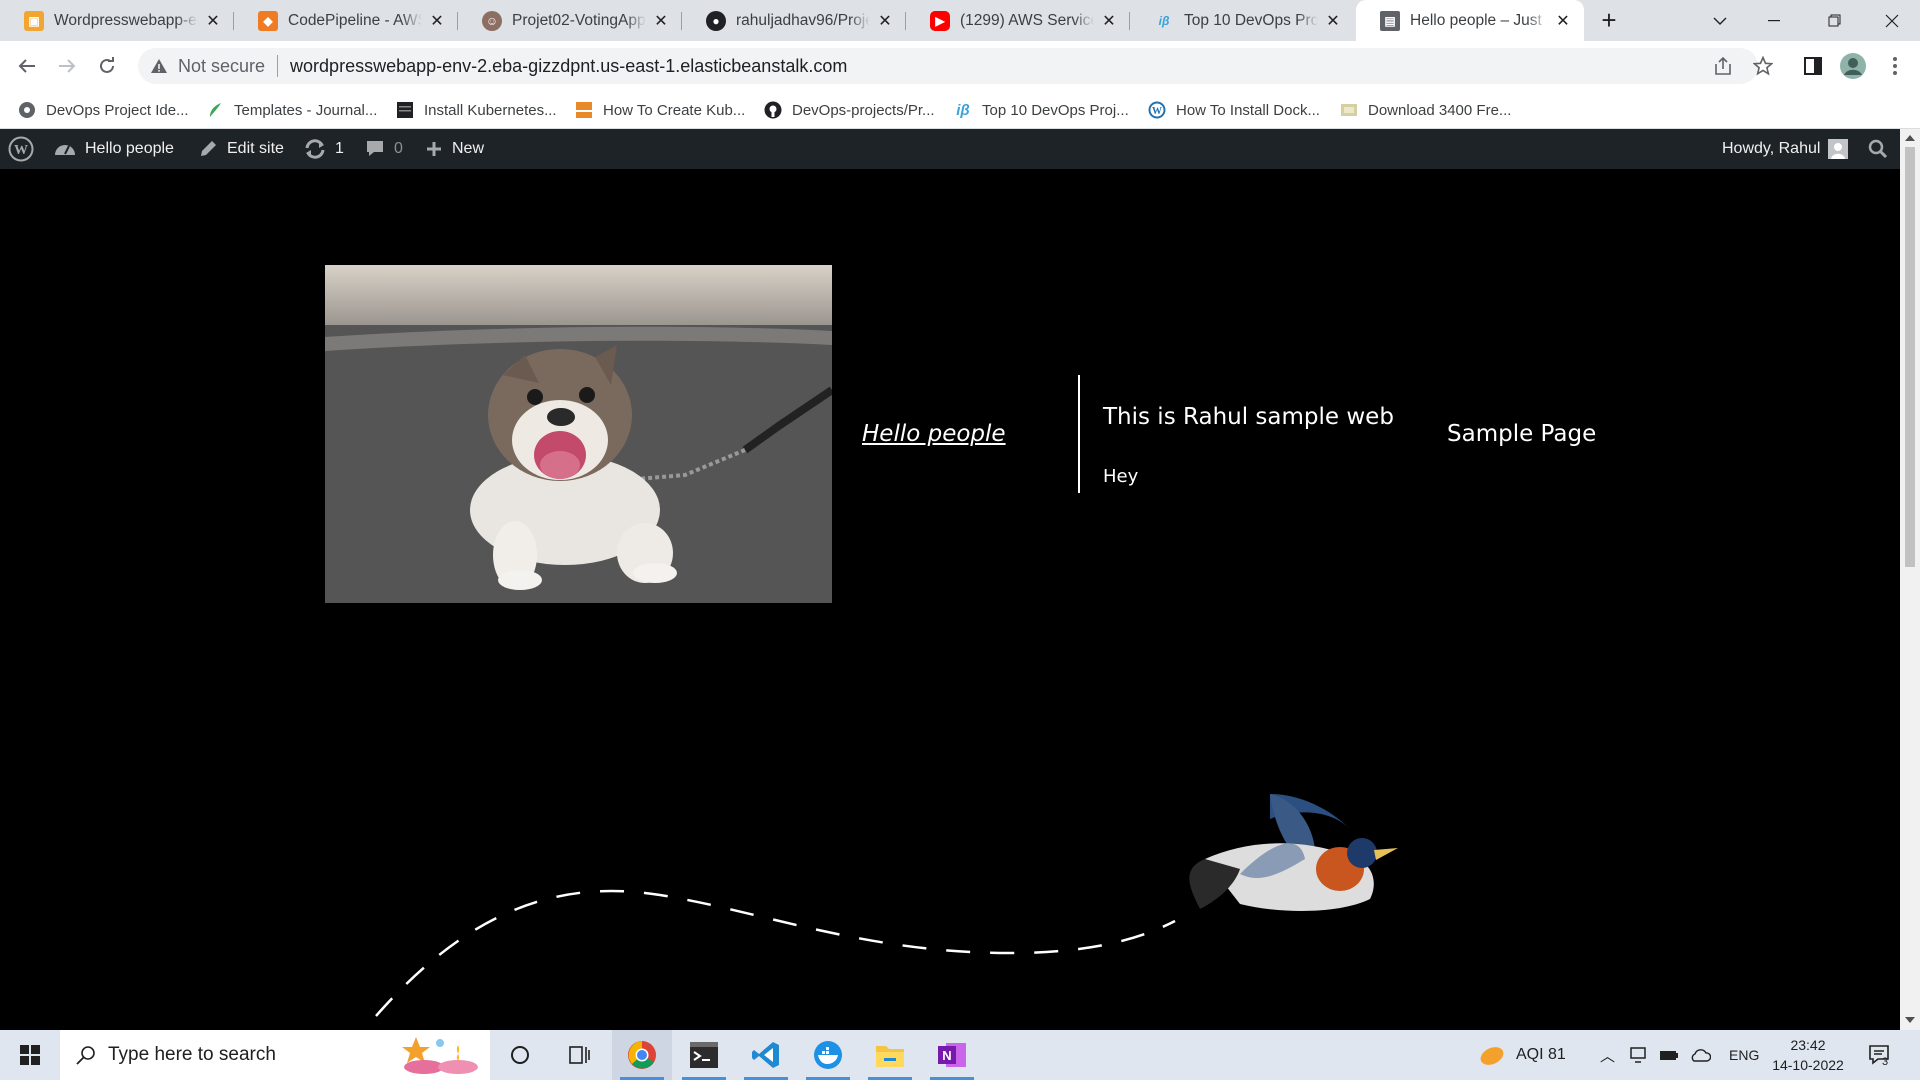  I want to click on wp-new-content: New, so click(454, 149).